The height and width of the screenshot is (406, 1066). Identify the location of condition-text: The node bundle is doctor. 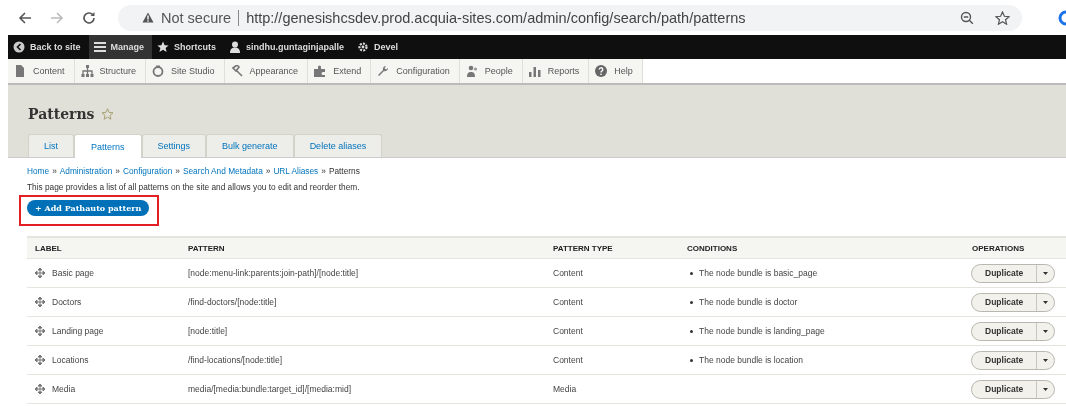
(748, 302).